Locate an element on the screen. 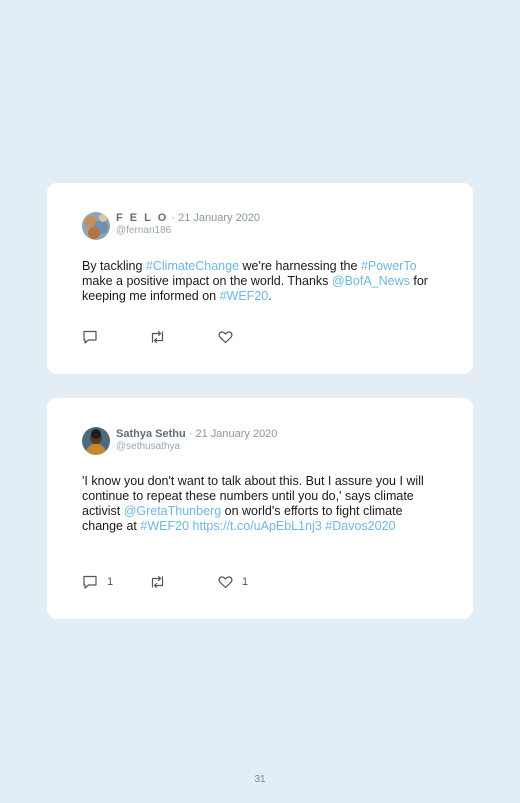 The height and width of the screenshot is (803, 520). tweet-link: #PowerTo is located at coordinates (389, 266).